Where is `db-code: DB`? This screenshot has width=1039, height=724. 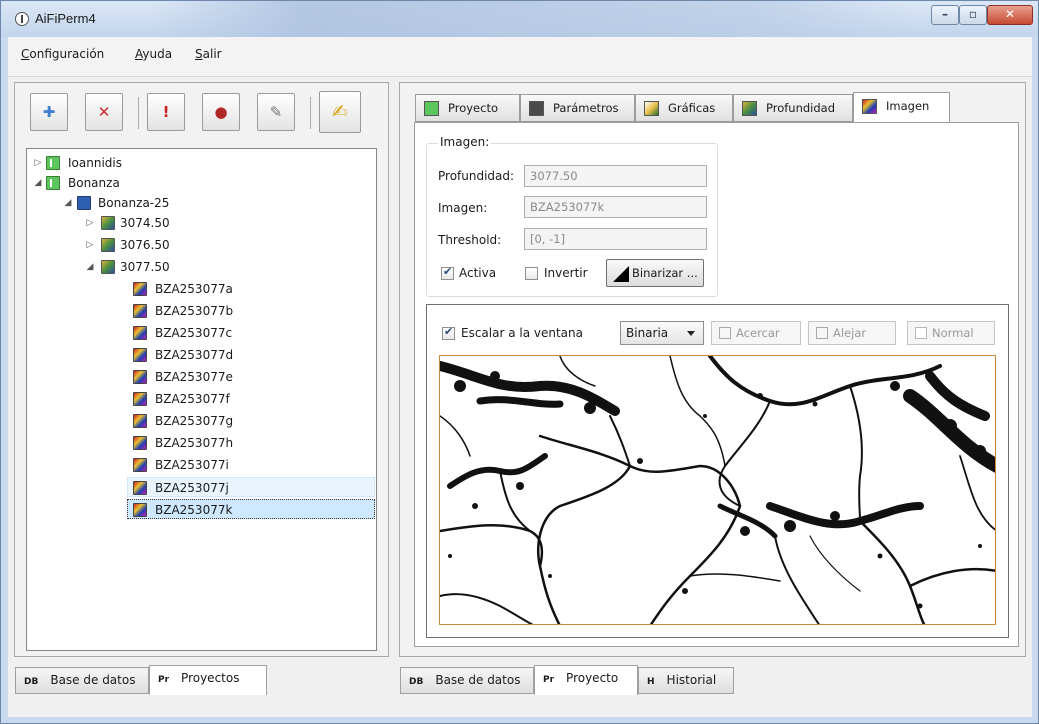 db-code: DB is located at coordinates (31, 682).